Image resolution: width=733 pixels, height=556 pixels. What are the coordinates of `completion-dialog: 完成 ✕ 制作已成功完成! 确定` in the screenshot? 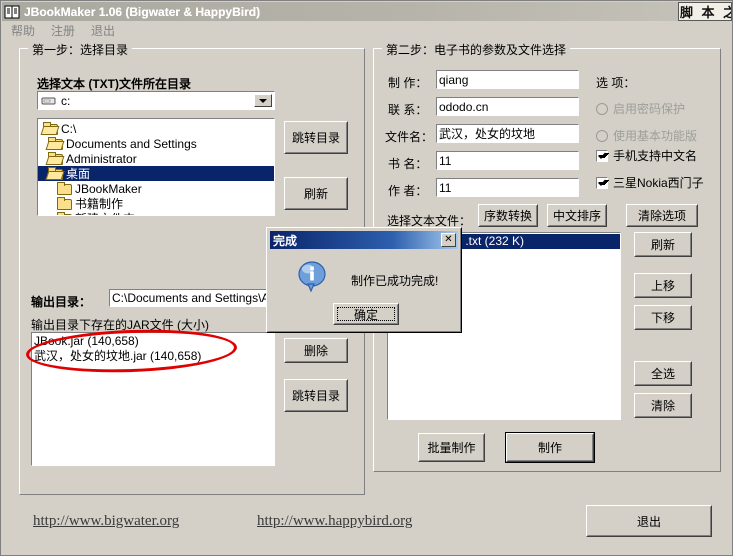 It's located at (364, 280).